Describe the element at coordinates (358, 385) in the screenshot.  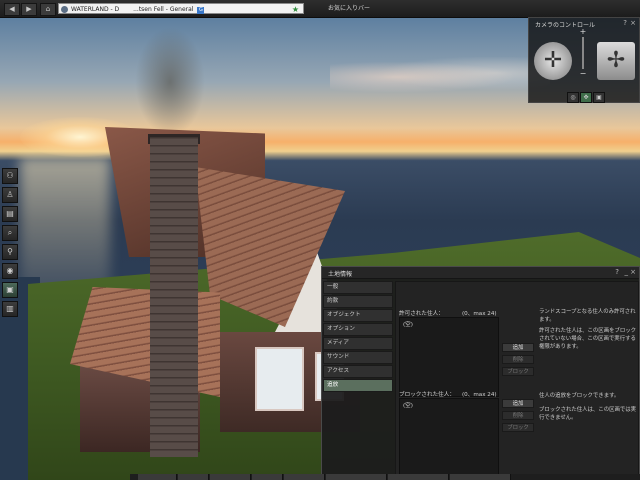
I see `tab-banned: 追放` at that location.